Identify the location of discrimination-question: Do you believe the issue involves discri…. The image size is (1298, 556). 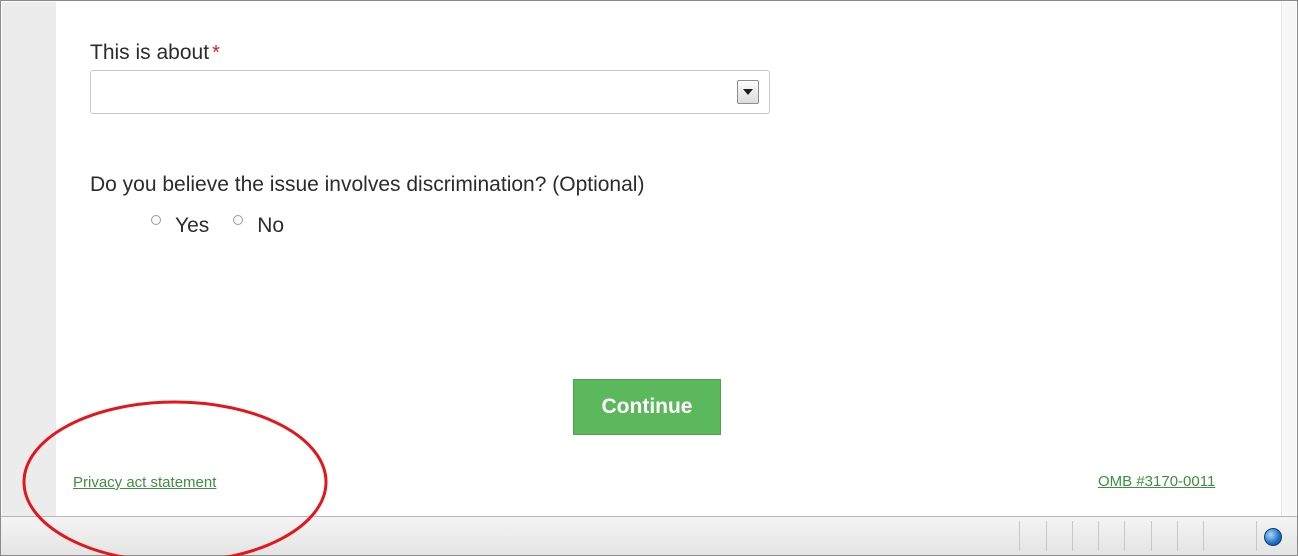
(367, 184).